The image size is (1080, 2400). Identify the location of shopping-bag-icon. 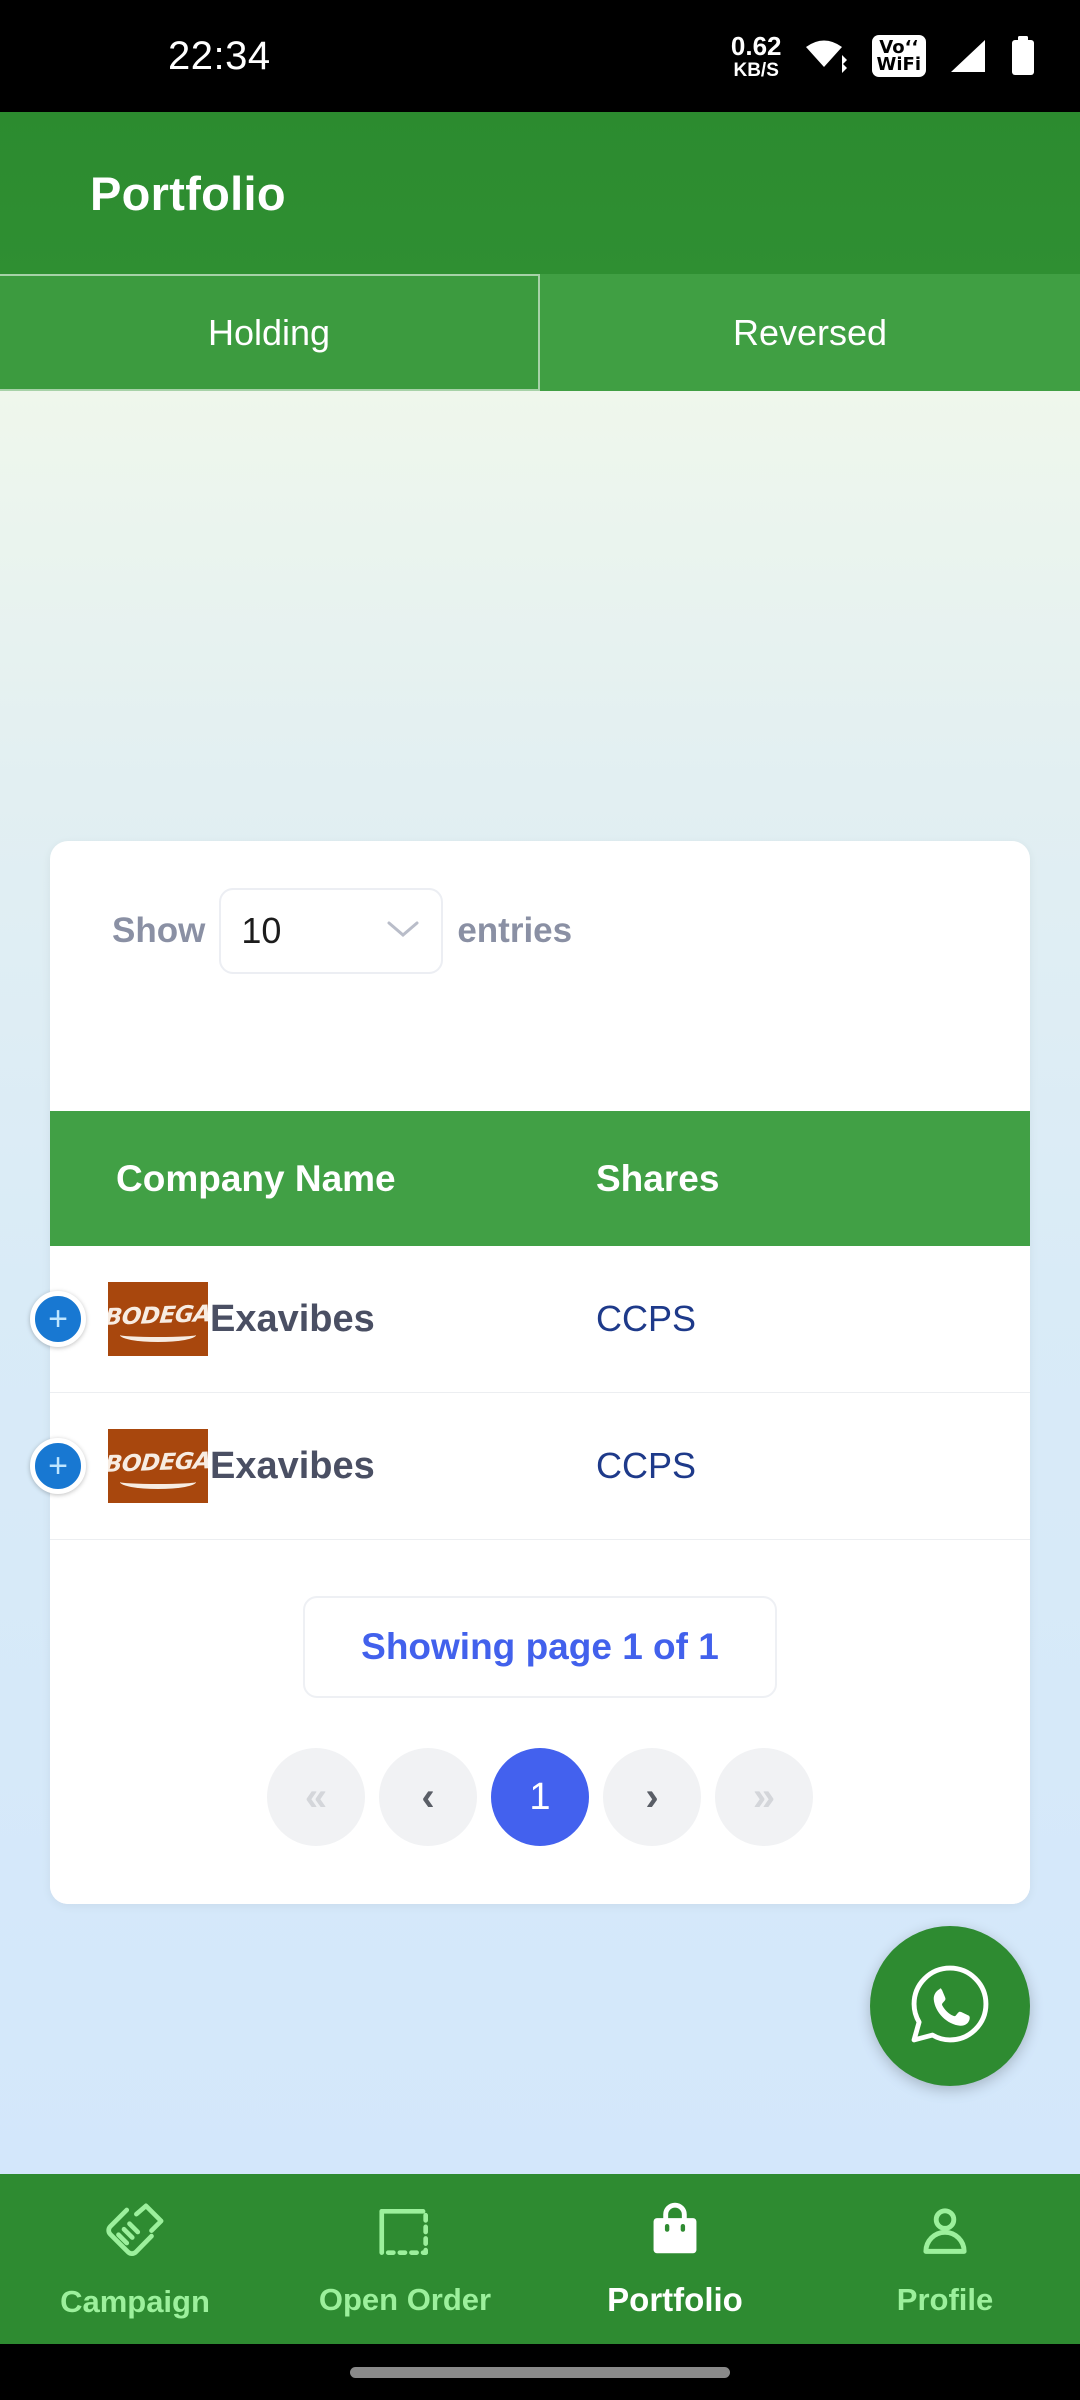
(675, 2233).